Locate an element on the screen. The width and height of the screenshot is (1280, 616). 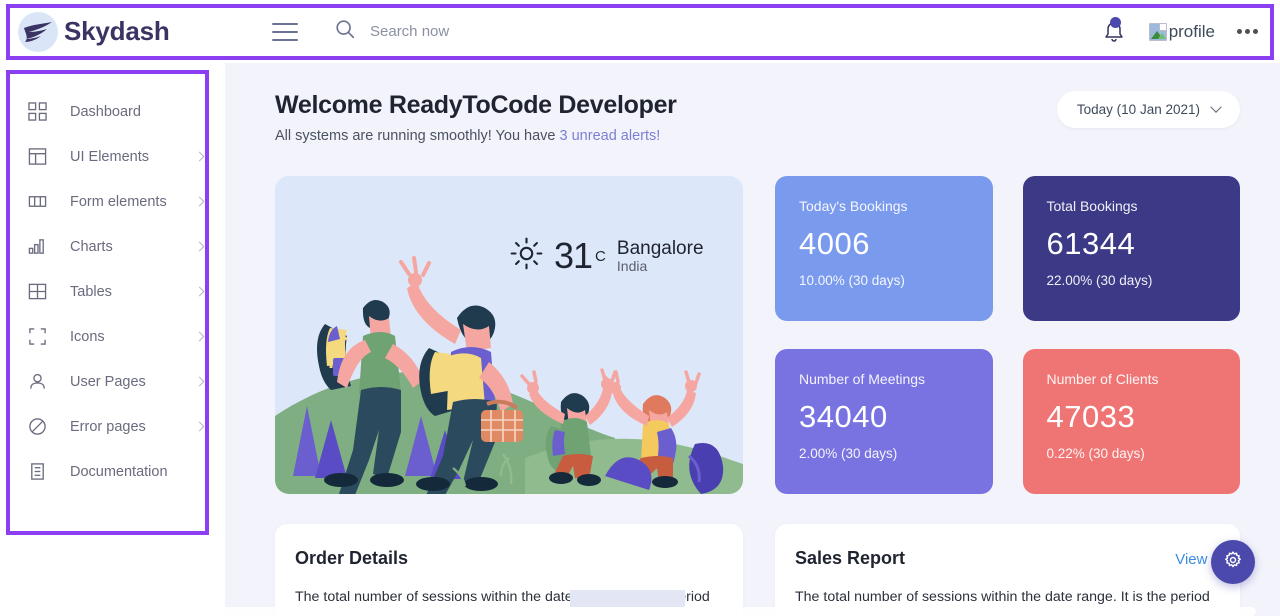
stat-title: Number of Clients is located at coordinates (1102, 379).